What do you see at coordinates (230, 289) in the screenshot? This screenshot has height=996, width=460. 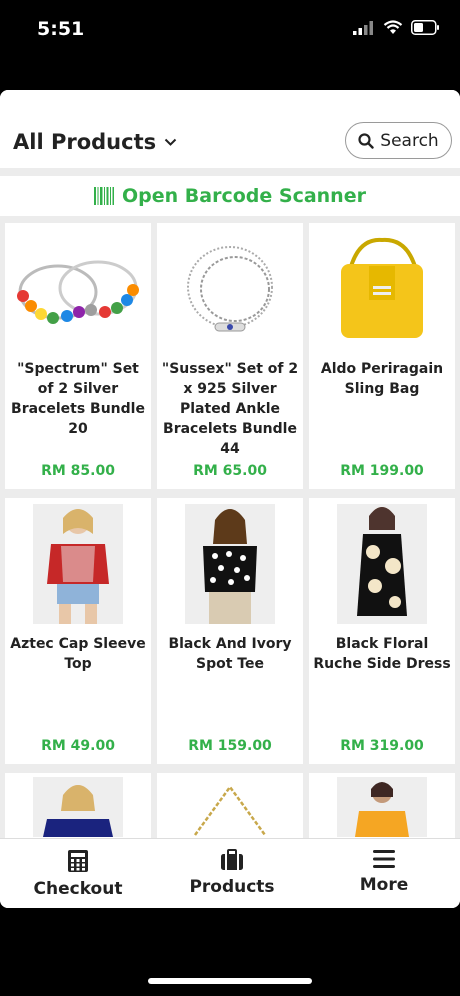 I see `product-image-anklet` at bounding box center [230, 289].